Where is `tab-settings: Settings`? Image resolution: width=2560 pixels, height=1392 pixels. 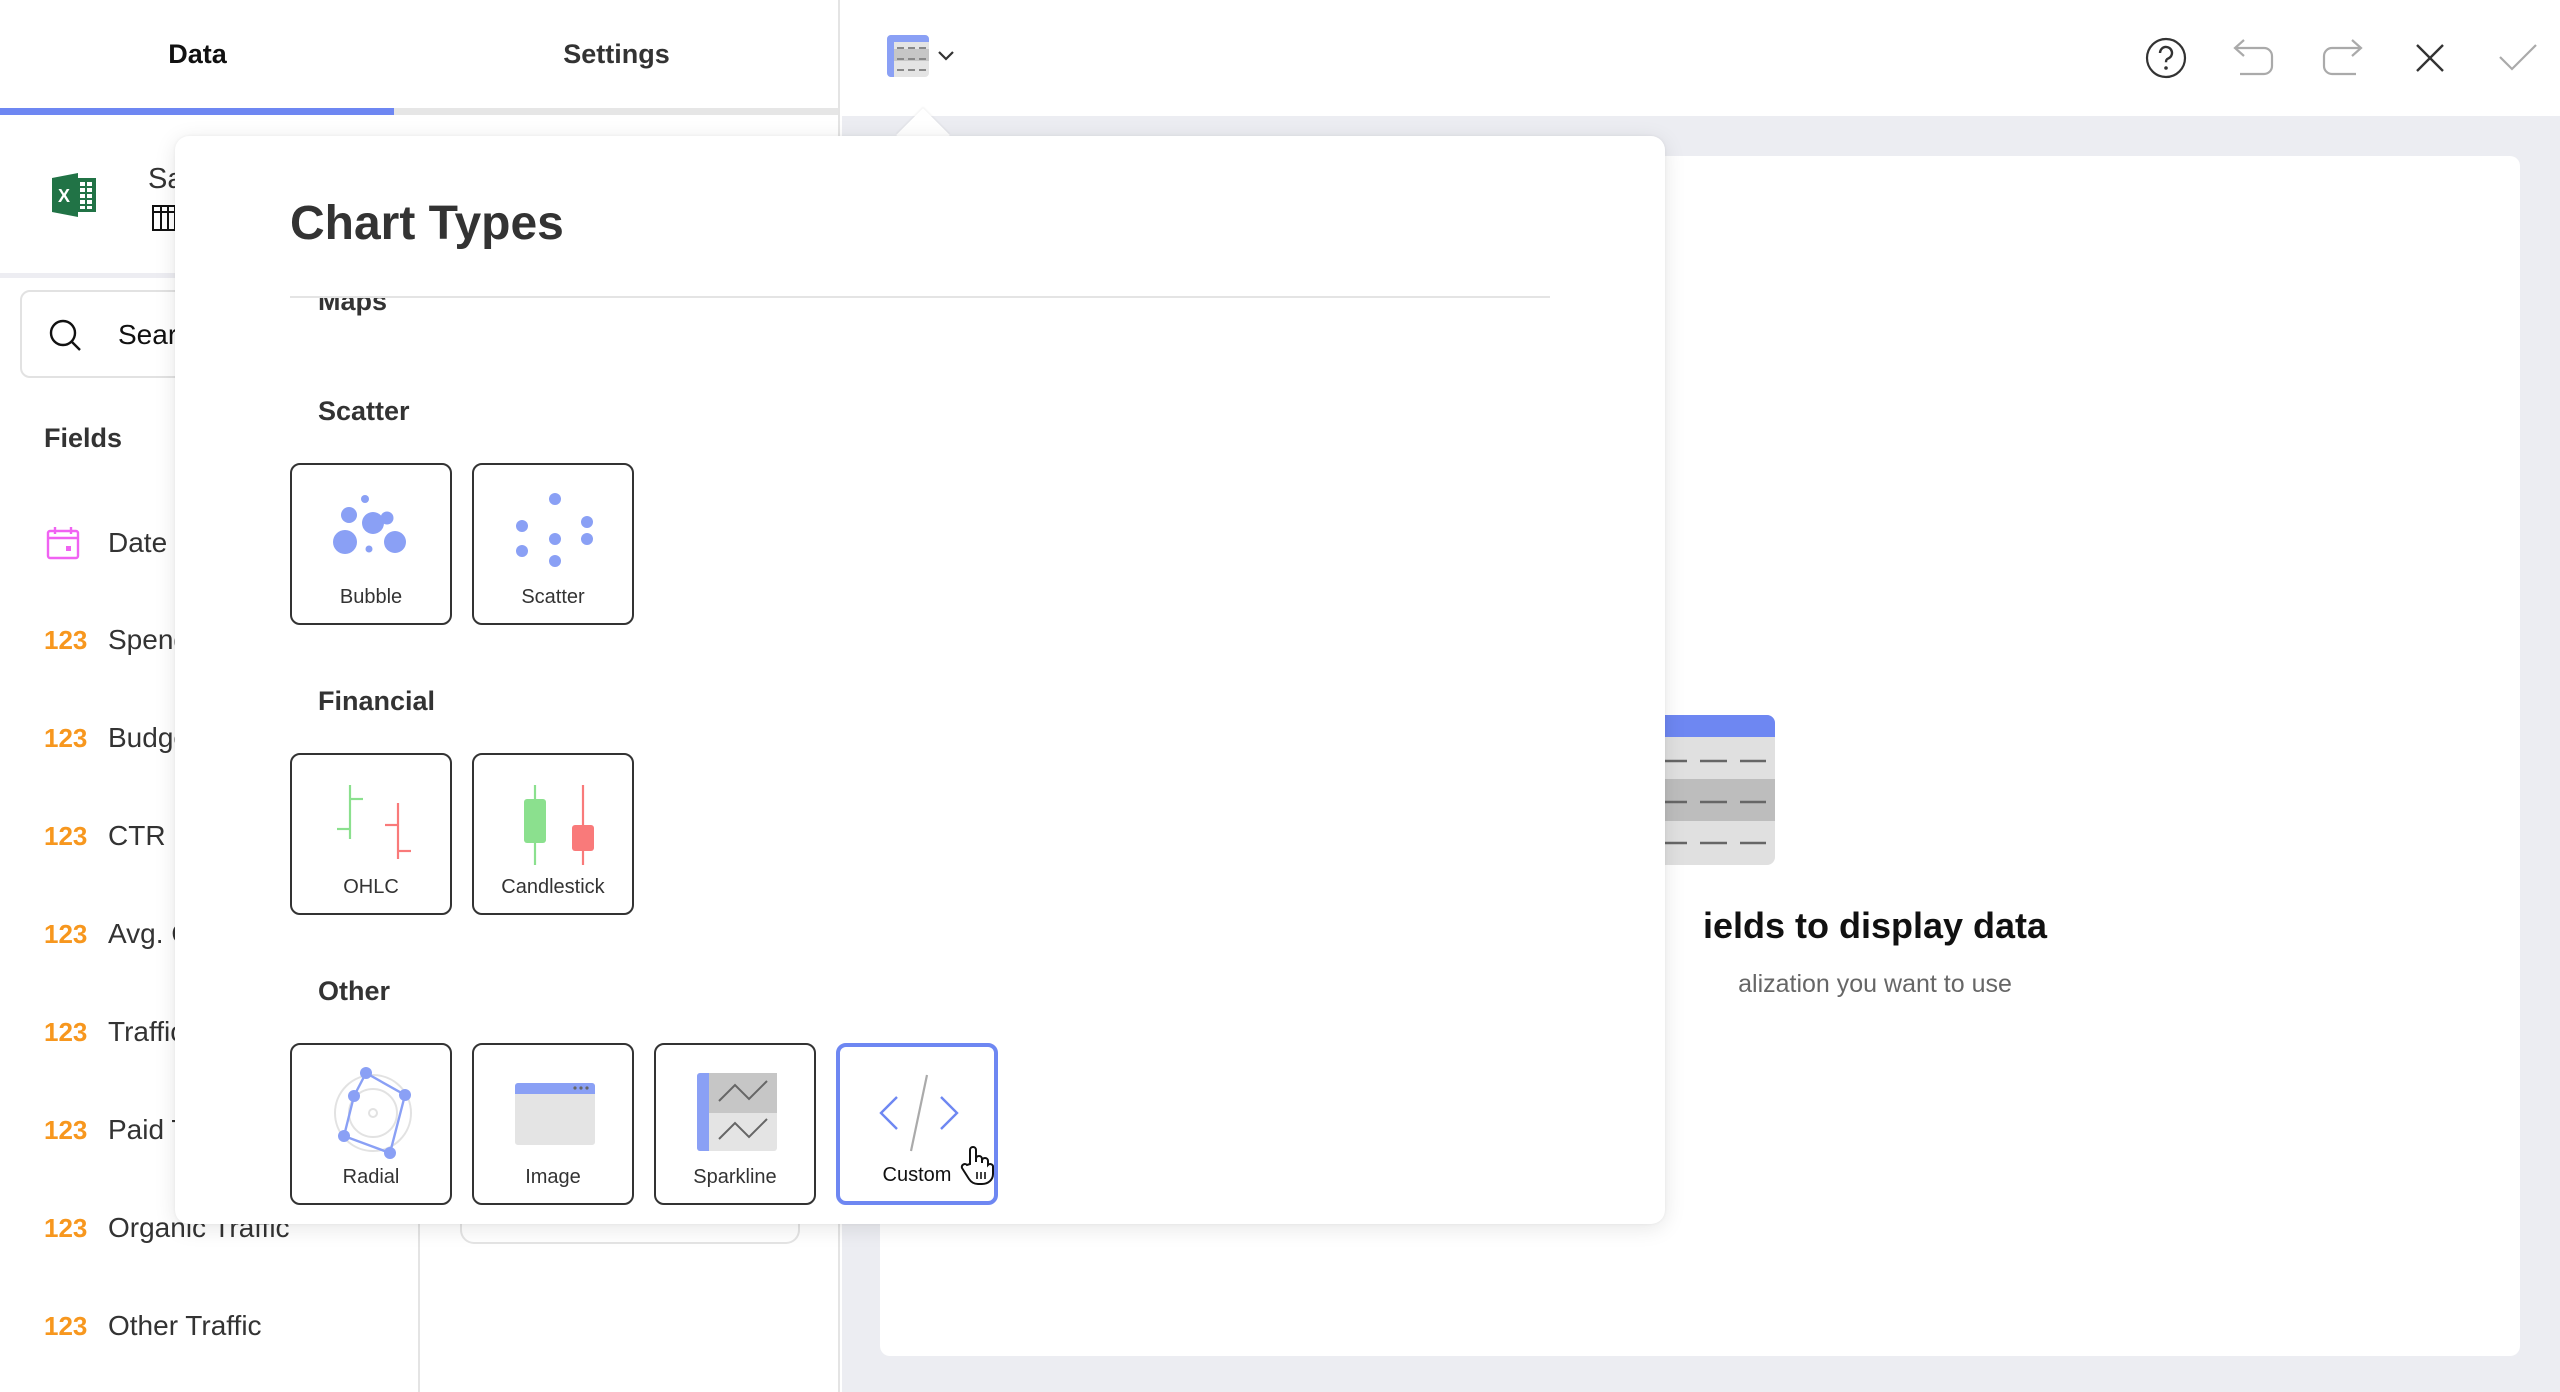 tab-settings: Settings is located at coordinates (616, 54).